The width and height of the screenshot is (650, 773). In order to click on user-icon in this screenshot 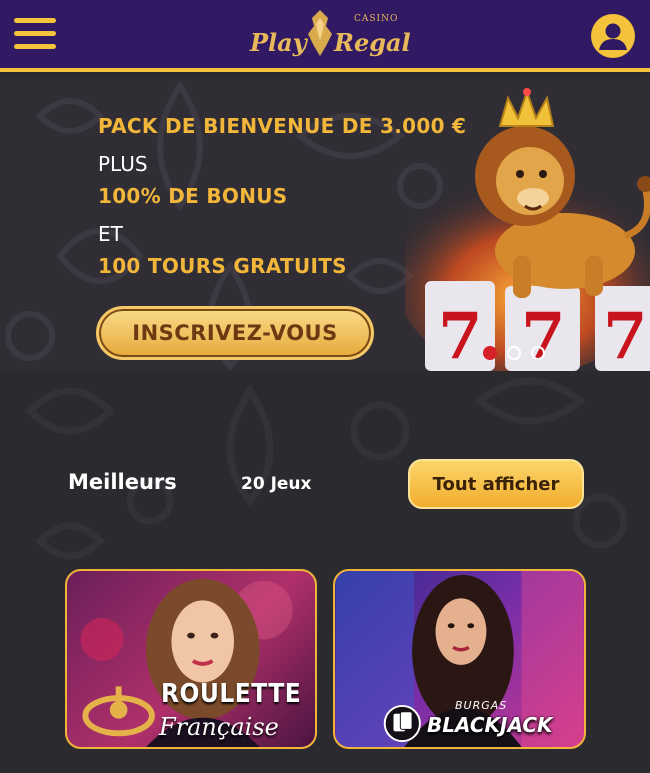, I will do `click(613, 36)`.